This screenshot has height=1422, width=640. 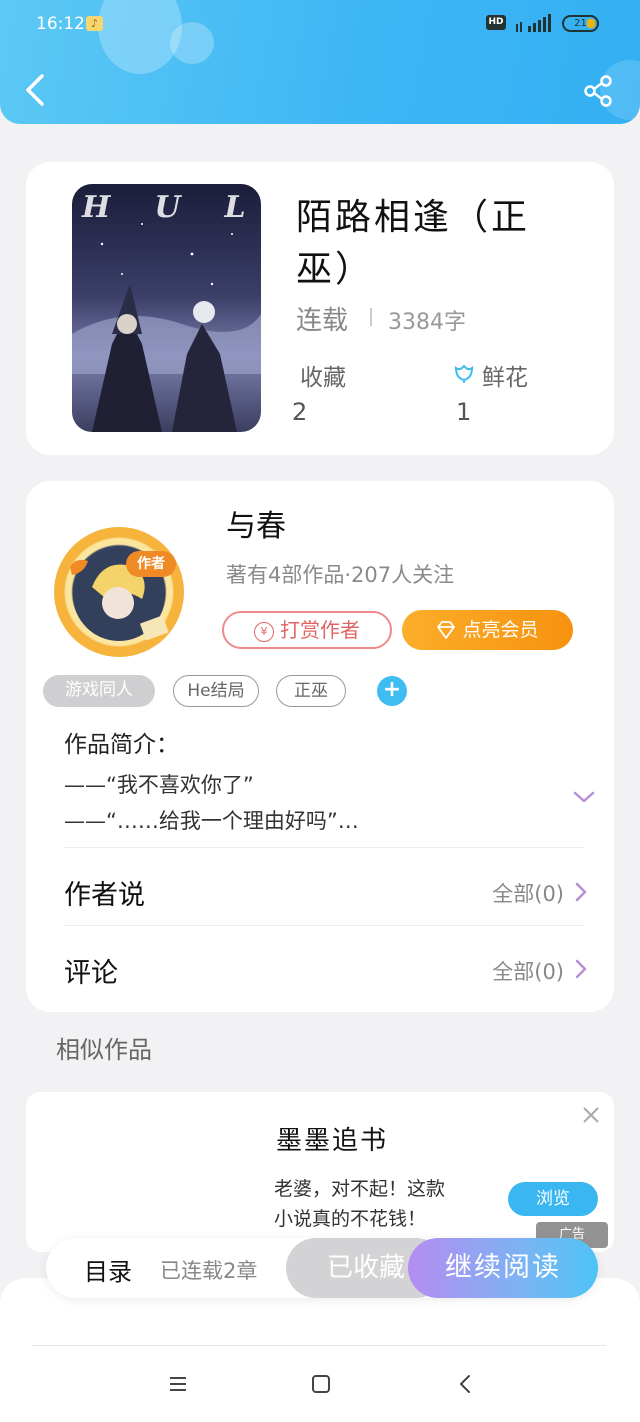 I want to click on comments-label: 评论, so click(x=91, y=973).